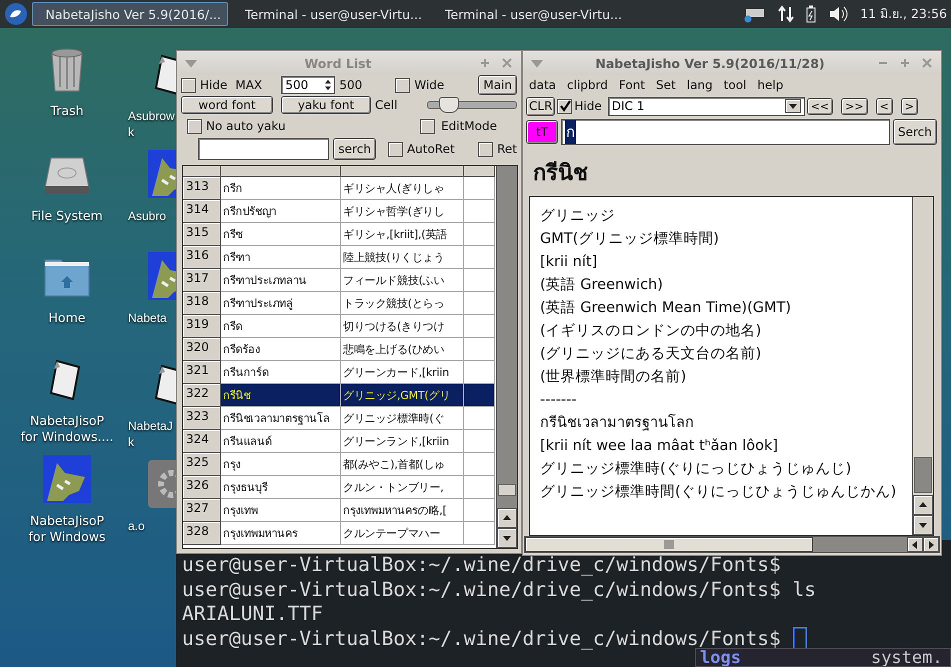 The image size is (951, 667). I want to click on table-cell: กรุงเทพ, so click(281, 510).